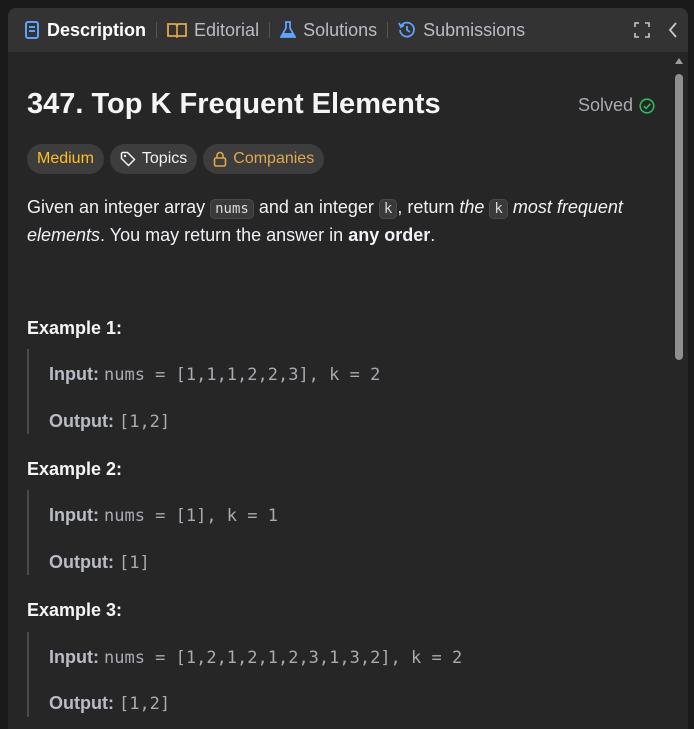  What do you see at coordinates (234, 104) in the screenshot?
I see `problem-title: 347. Top K Frequent Elements` at bounding box center [234, 104].